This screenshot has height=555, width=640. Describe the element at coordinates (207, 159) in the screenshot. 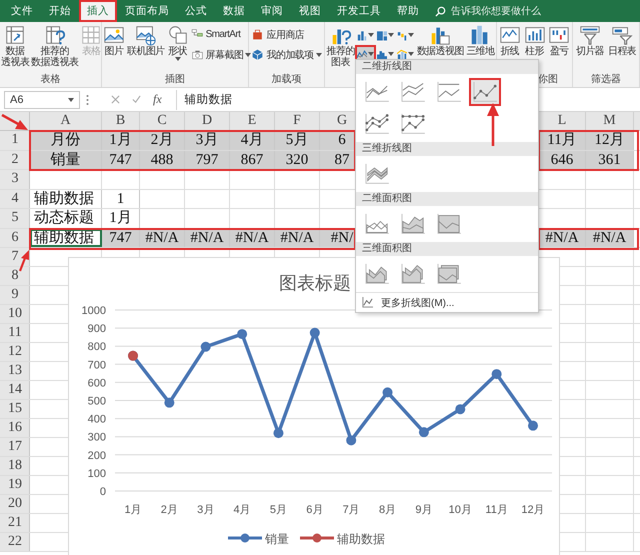

I see `sheet-cell: 797` at that location.